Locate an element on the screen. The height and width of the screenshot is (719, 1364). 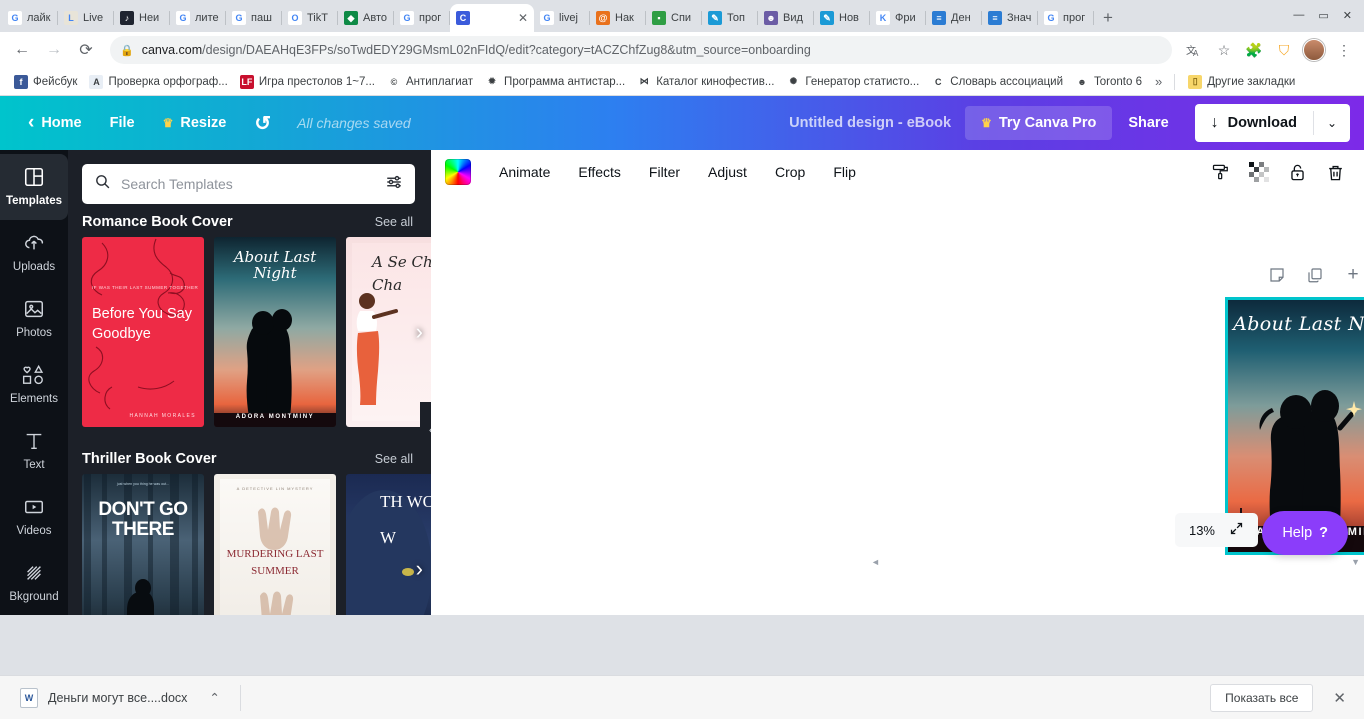
forward-icon: → is located at coordinates (54, 50).